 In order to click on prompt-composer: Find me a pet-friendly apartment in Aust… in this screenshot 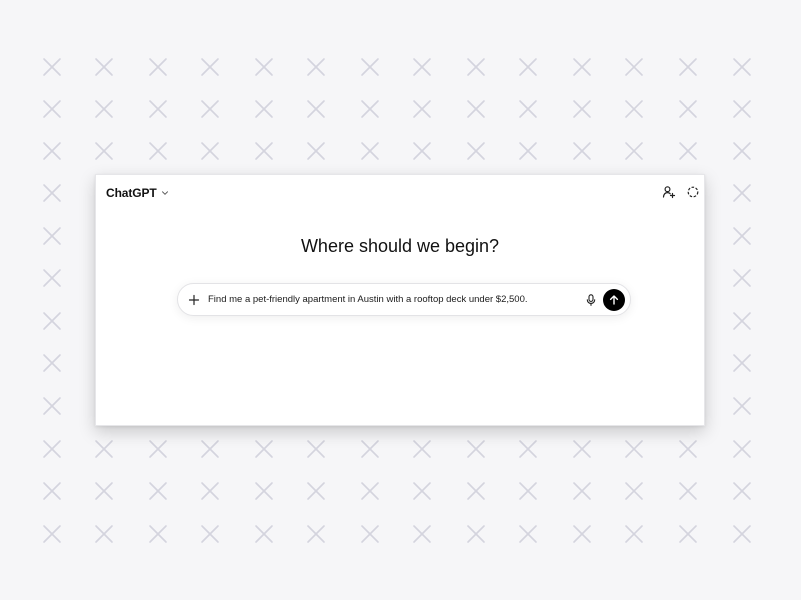, I will do `click(404, 299)`.